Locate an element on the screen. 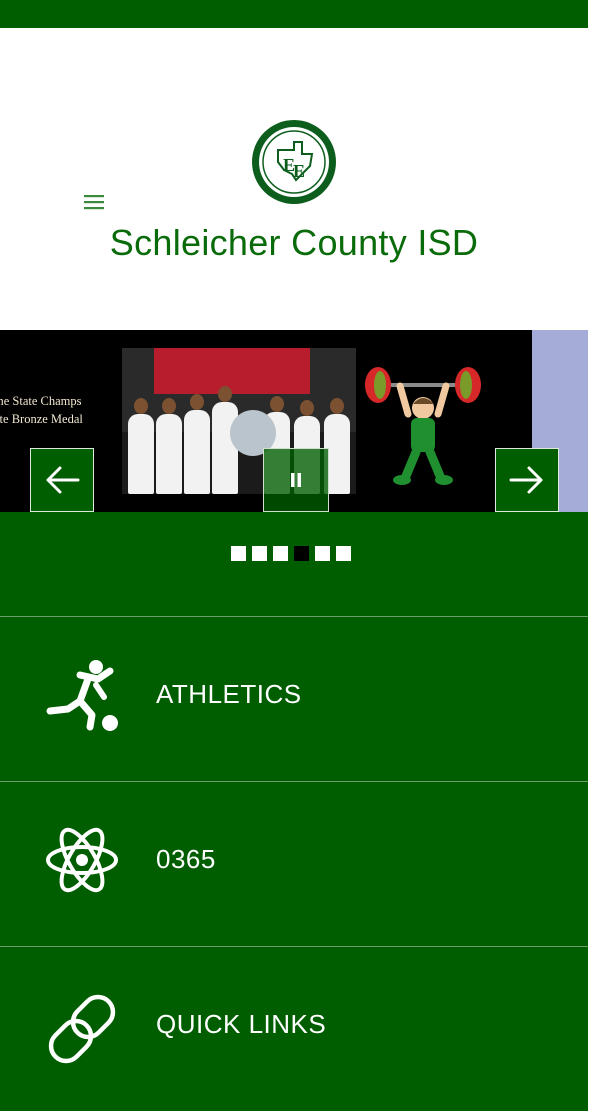 The height and width of the screenshot is (1111, 600). slider-pause-button is located at coordinates (296, 480).